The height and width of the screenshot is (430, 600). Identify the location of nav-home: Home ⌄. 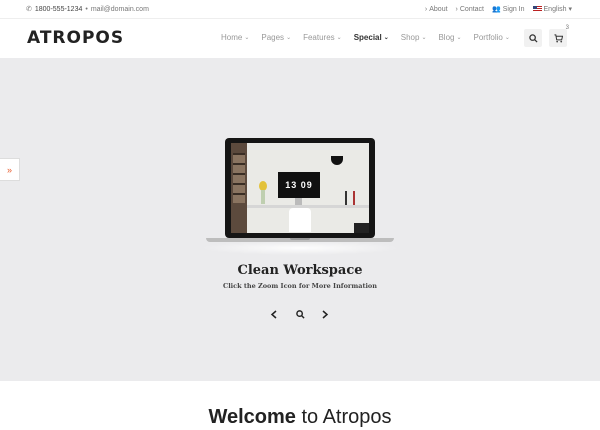
(235, 37).